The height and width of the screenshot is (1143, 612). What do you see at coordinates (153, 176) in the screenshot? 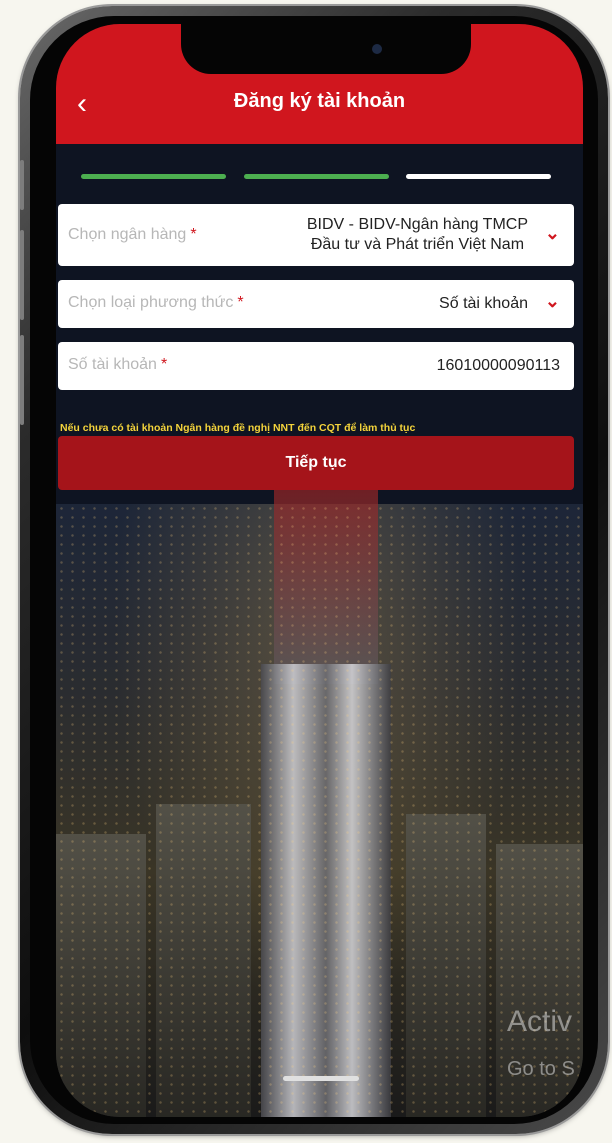
I see `step-1-indicator` at bounding box center [153, 176].